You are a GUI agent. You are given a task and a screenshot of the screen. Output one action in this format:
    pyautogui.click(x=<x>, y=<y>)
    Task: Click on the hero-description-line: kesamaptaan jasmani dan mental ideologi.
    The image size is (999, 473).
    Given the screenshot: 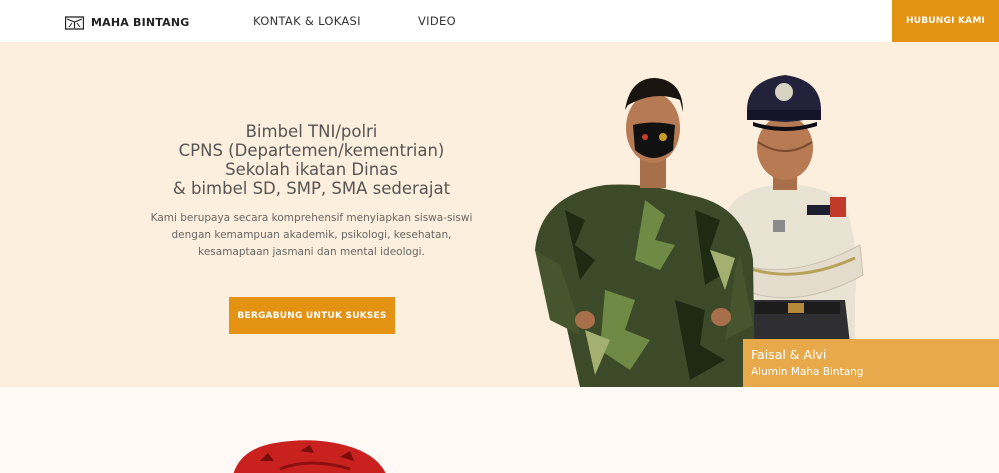 What is the action you would take?
    pyautogui.click(x=311, y=252)
    